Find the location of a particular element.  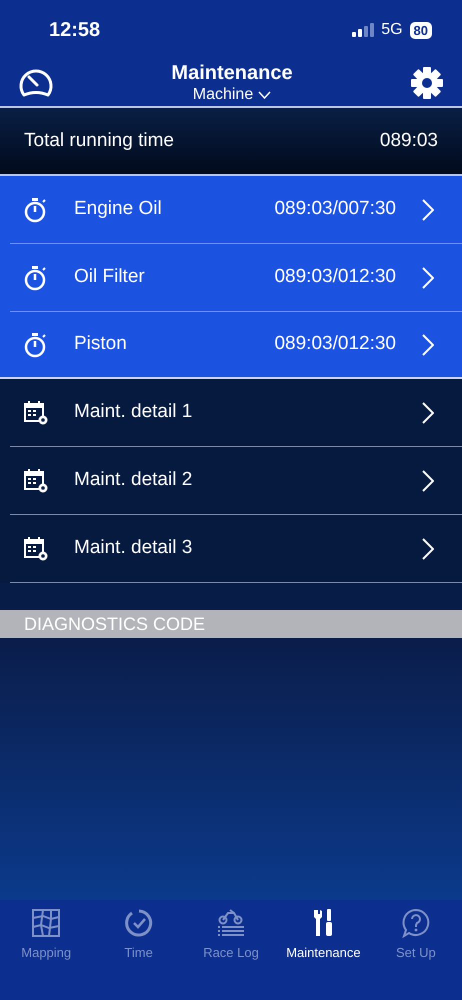

signal-icon is located at coordinates (363, 30).